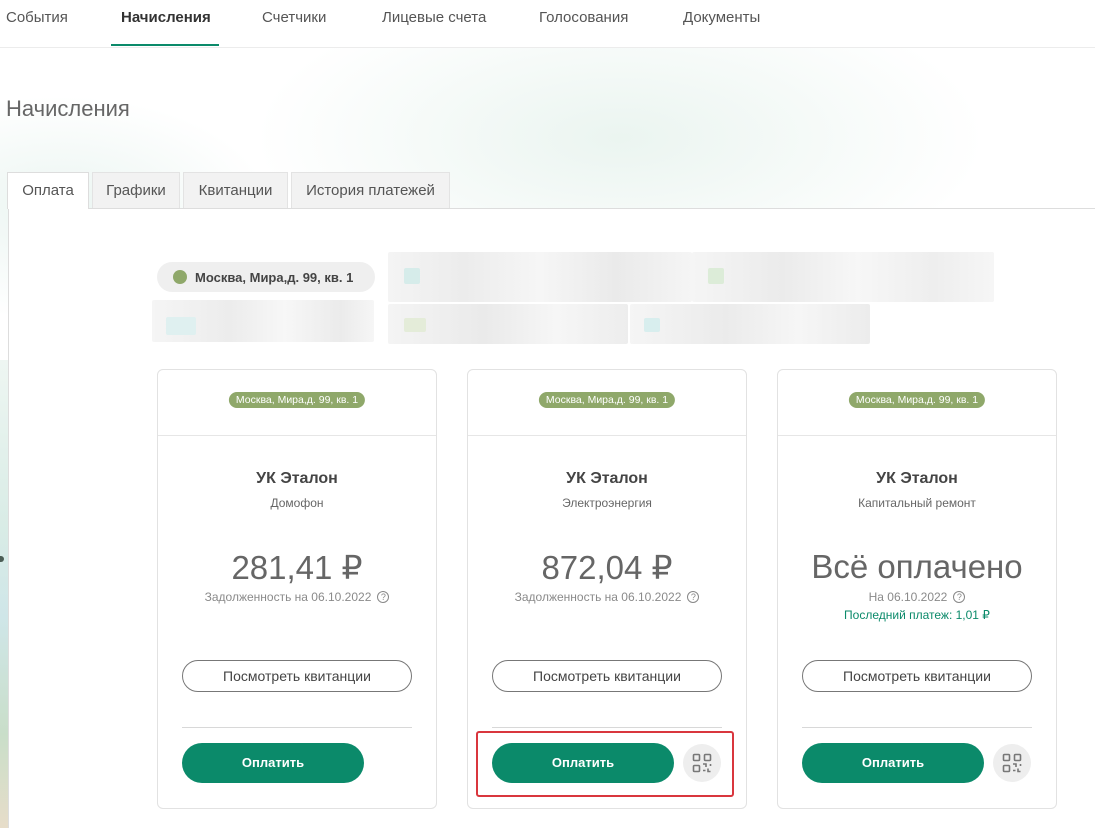 The image size is (1095, 828). What do you see at coordinates (274, 277) in the screenshot?
I see `address-chip-label: Москва, Мира,д. 99, кв. 1` at bounding box center [274, 277].